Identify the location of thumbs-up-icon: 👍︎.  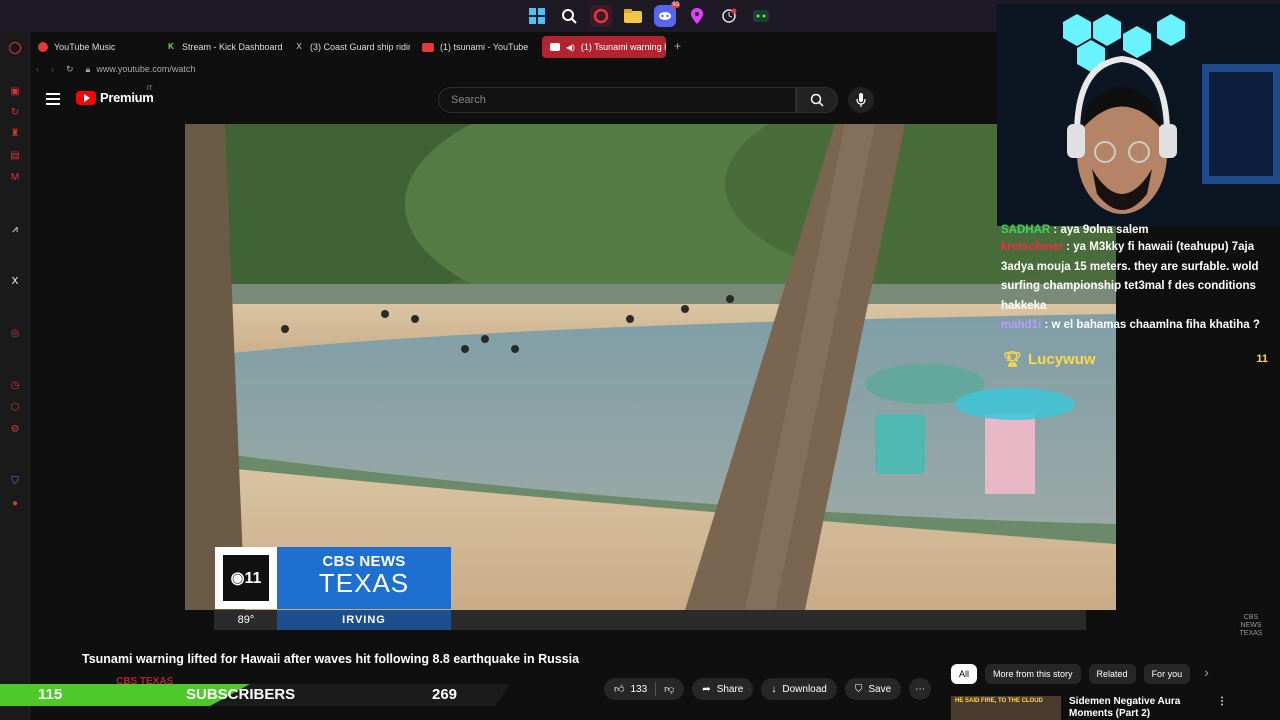
(619, 689).